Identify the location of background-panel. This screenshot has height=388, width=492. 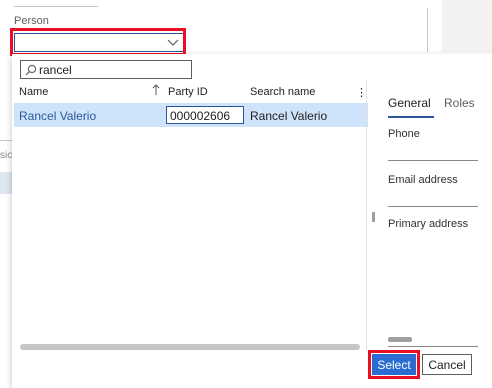
(467, 26).